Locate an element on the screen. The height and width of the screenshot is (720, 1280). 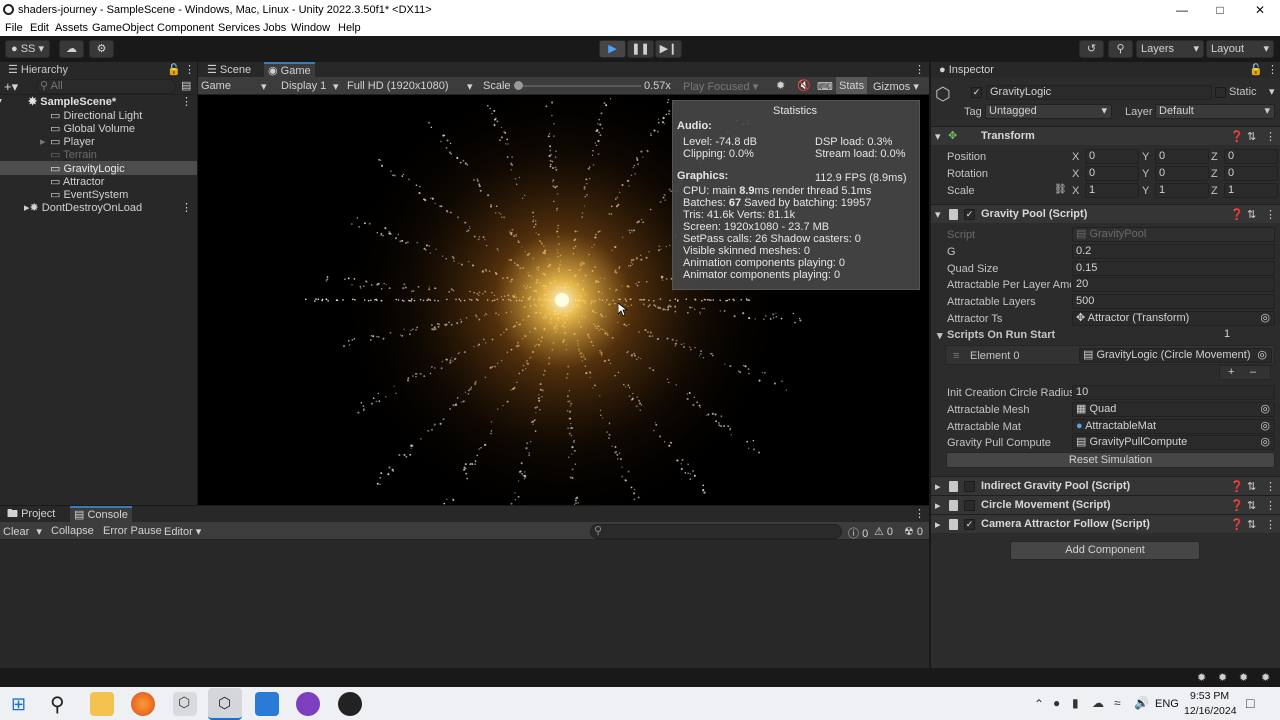
cloud-icon: ☁ is located at coordinates (71, 49).